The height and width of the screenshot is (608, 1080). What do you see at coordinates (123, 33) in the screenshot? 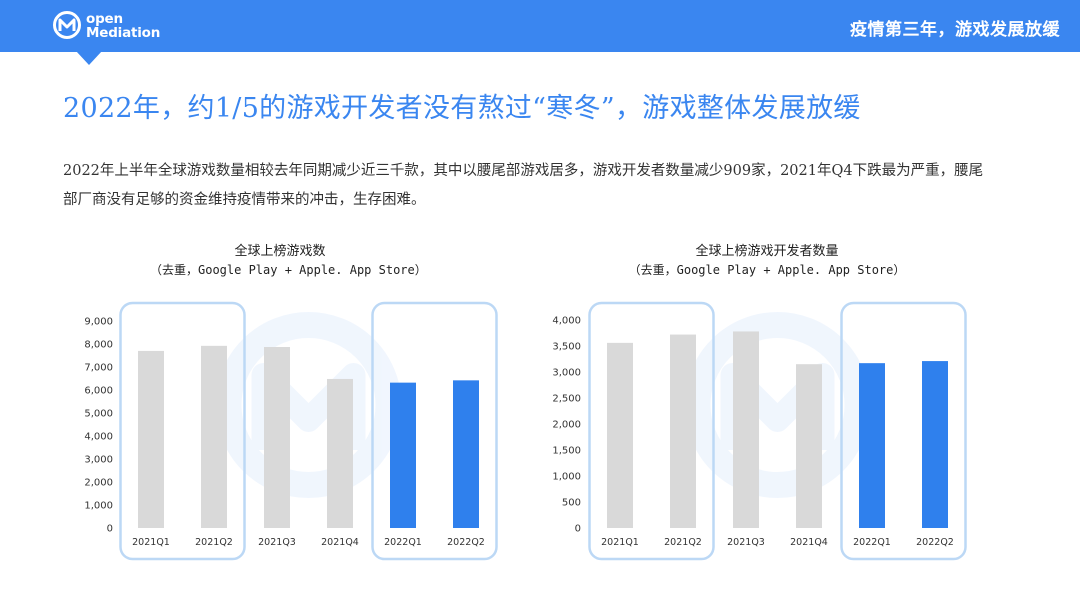
I see `logo-line-2: Mediation` at bounding box center [123, 33].